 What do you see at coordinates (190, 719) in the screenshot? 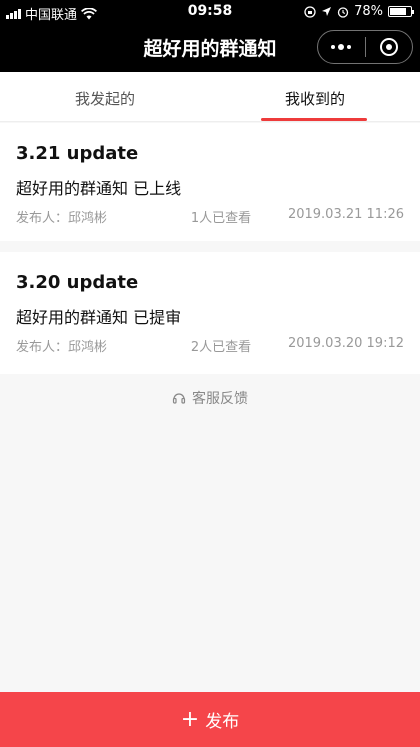
I see `plus-icon: +` at bounding box center [190, 719].